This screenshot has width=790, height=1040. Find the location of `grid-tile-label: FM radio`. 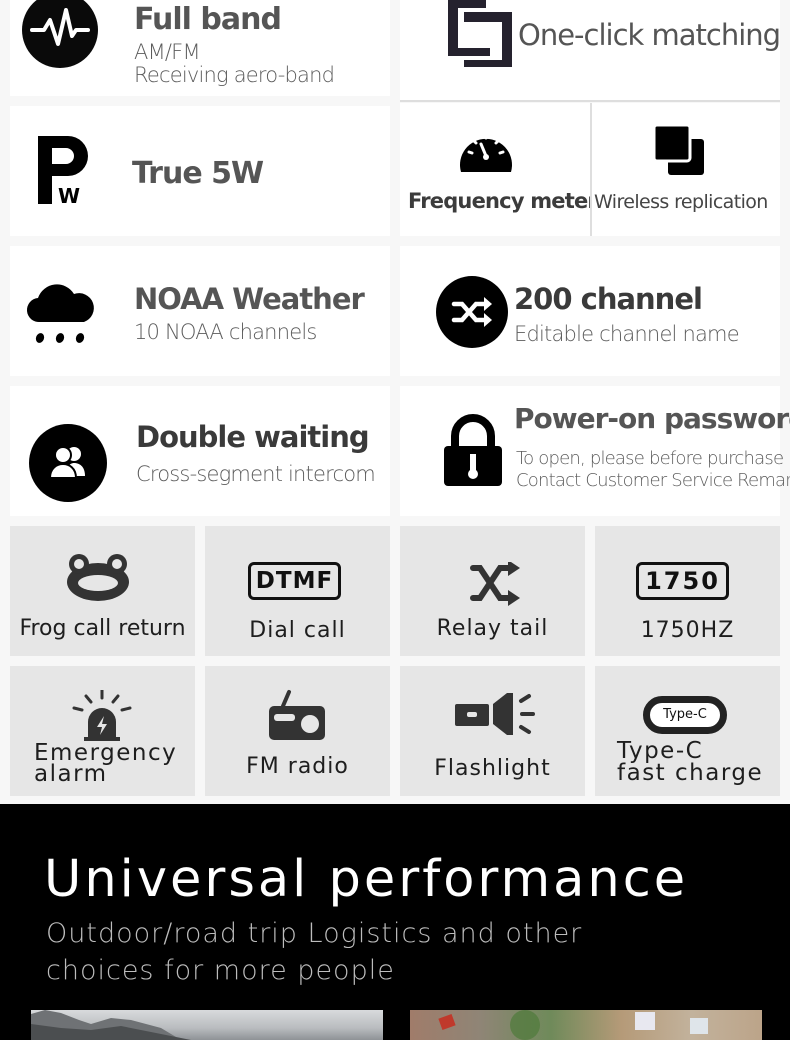

grid-tile-label: FM radio is located at coordinates (297, 766).